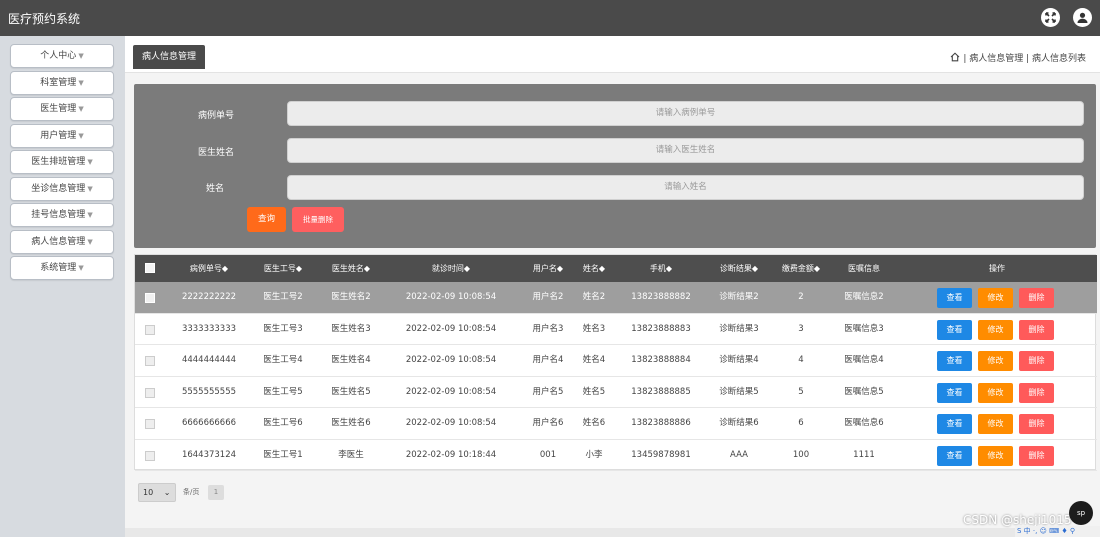 The image size is (1100, 537). What do you see at coordinates (1081, 513) in the screenshot?
I see `float-action-button: sp` at bounding box center [1081, 513].